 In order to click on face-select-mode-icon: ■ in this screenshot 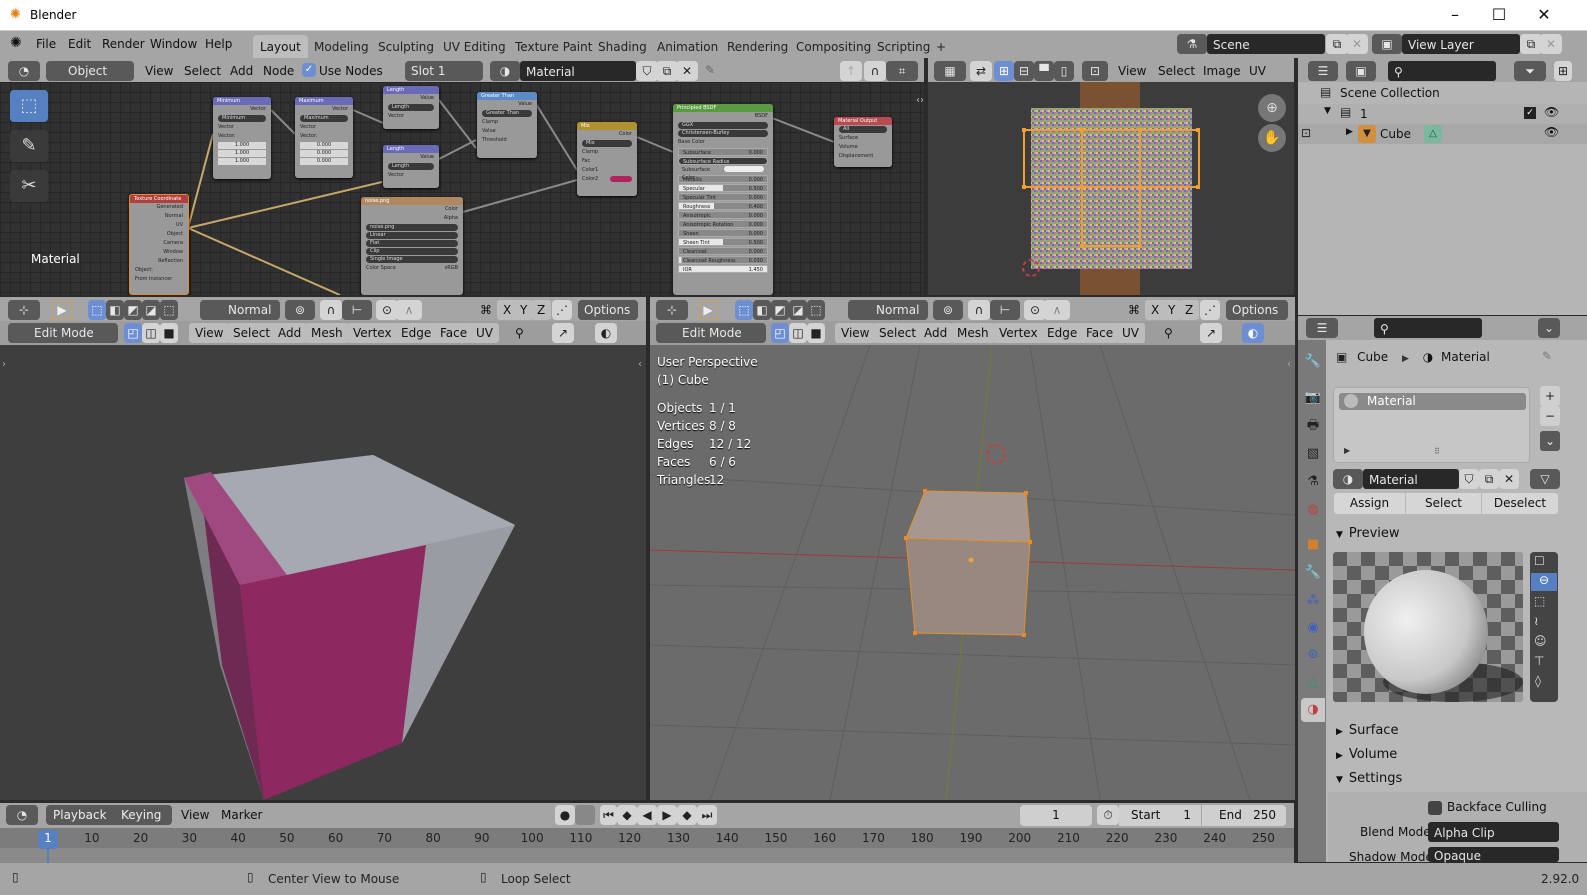, I will do `click(816, 333)`.